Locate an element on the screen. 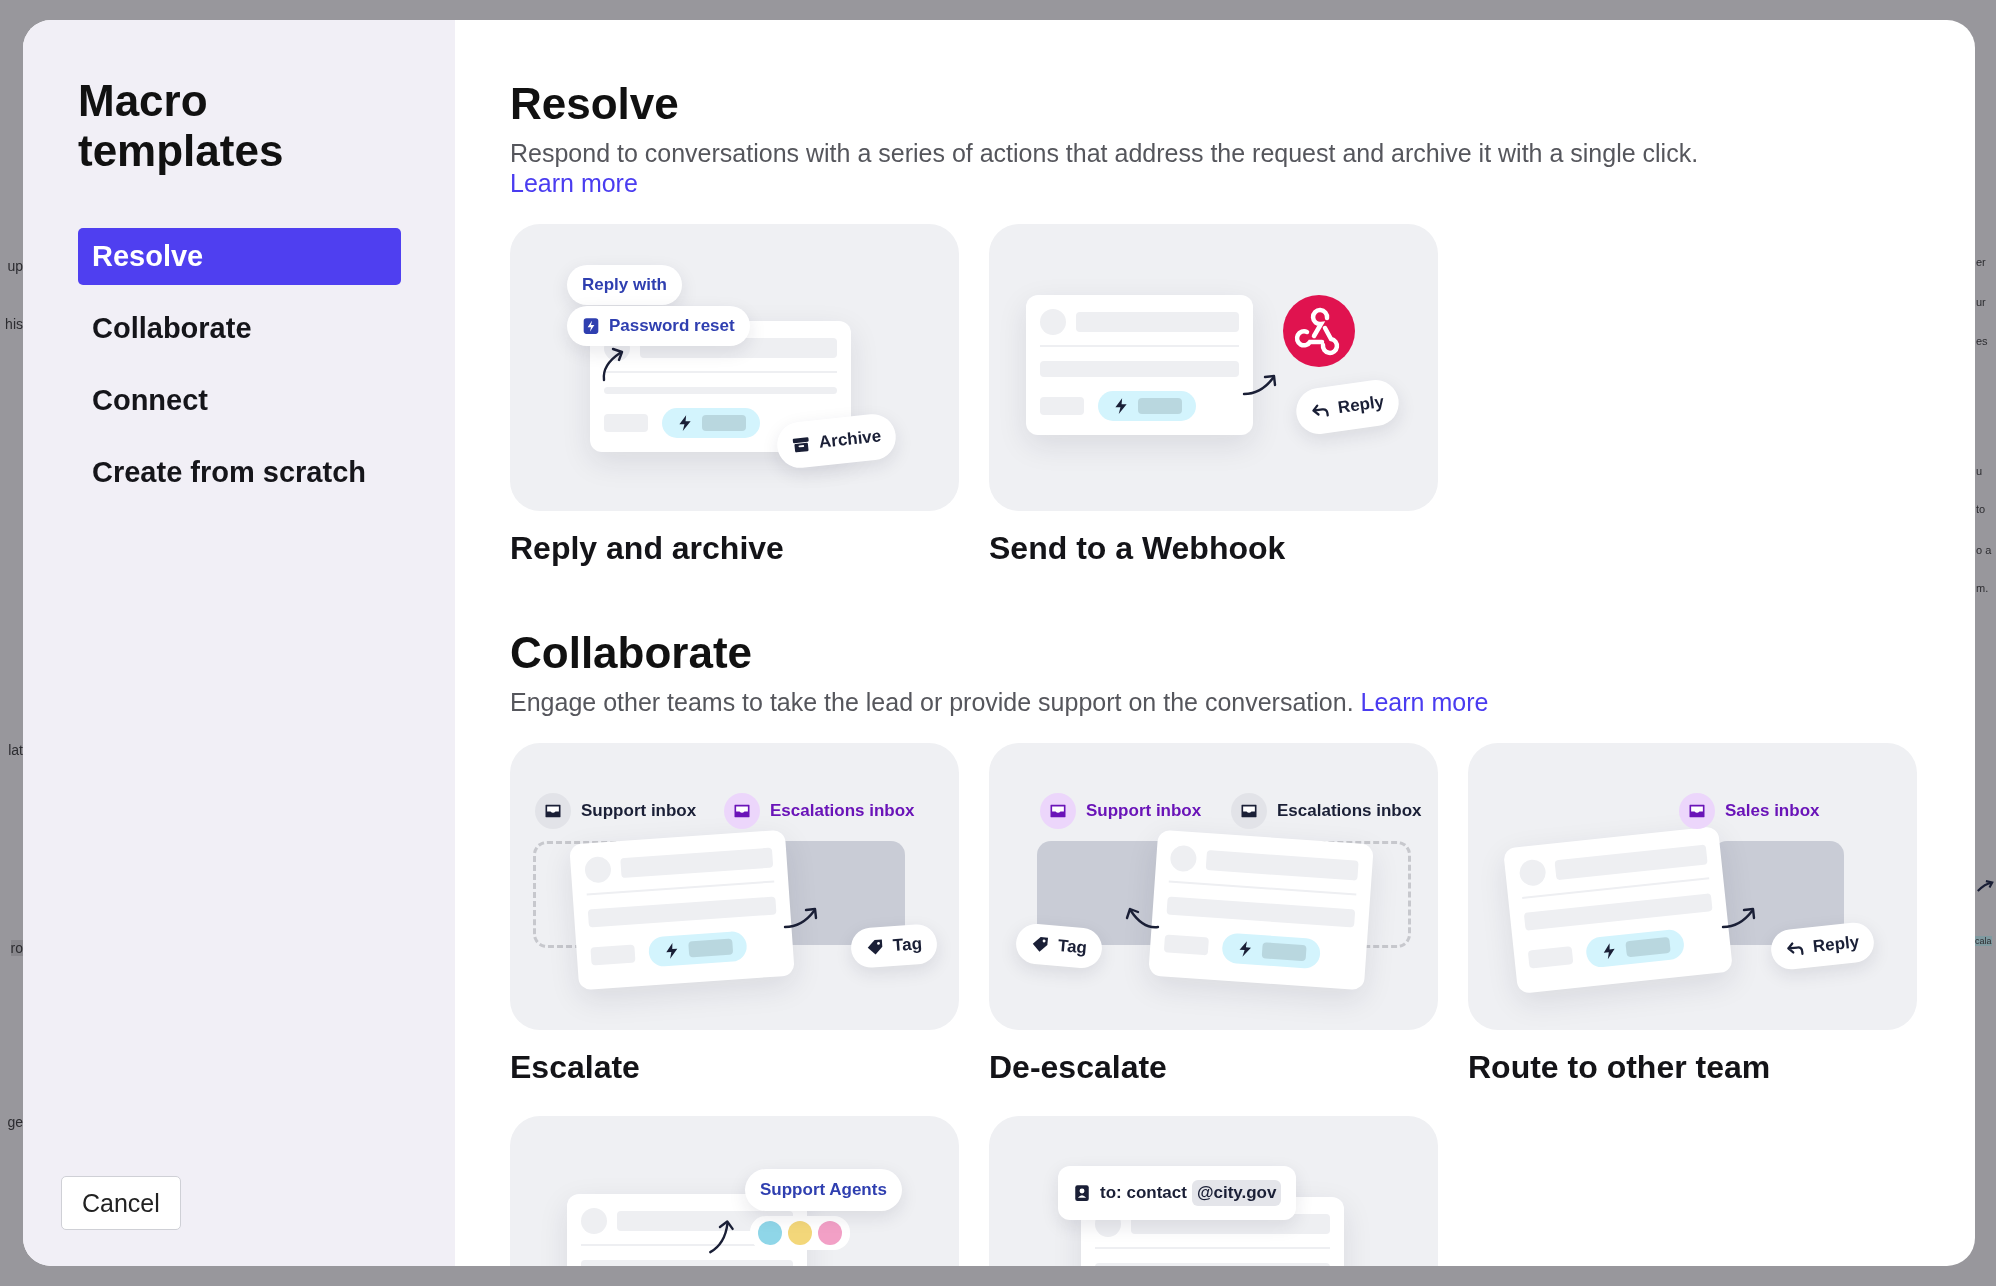 The height and width of the screenshot is (1286, 1996). background-text: ur is located at coordinates (1981, 302).